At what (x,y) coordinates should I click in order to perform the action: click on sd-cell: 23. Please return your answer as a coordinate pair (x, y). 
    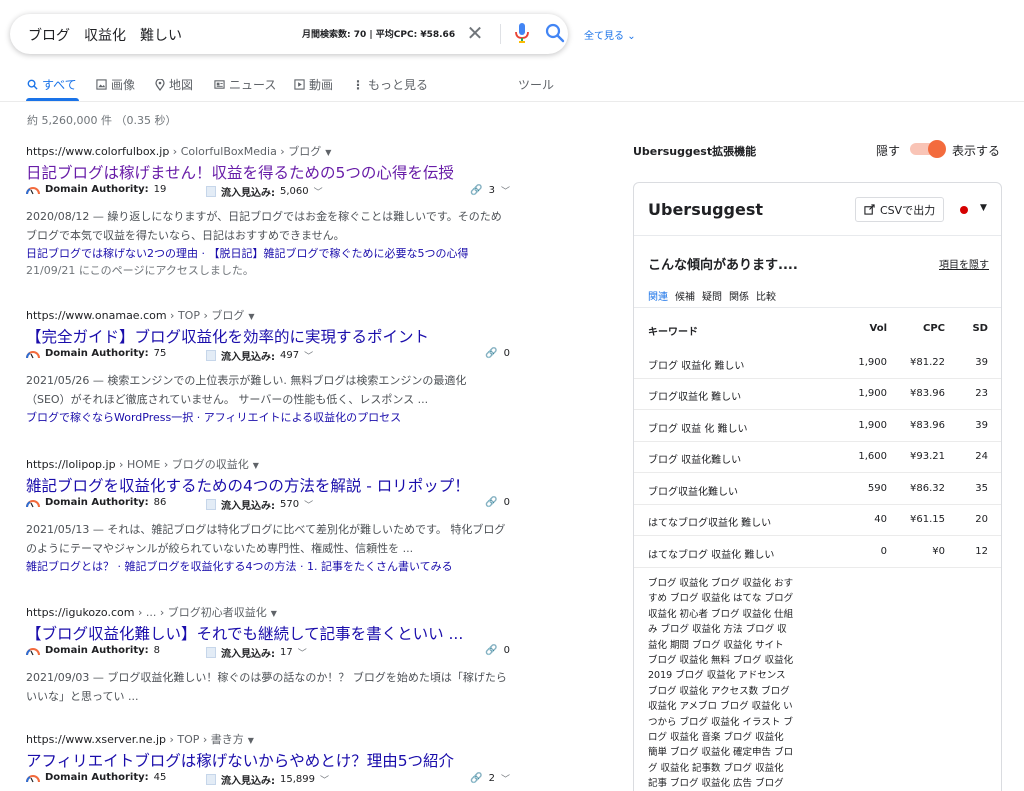
    Looking at the image, I should click on (981, 393).